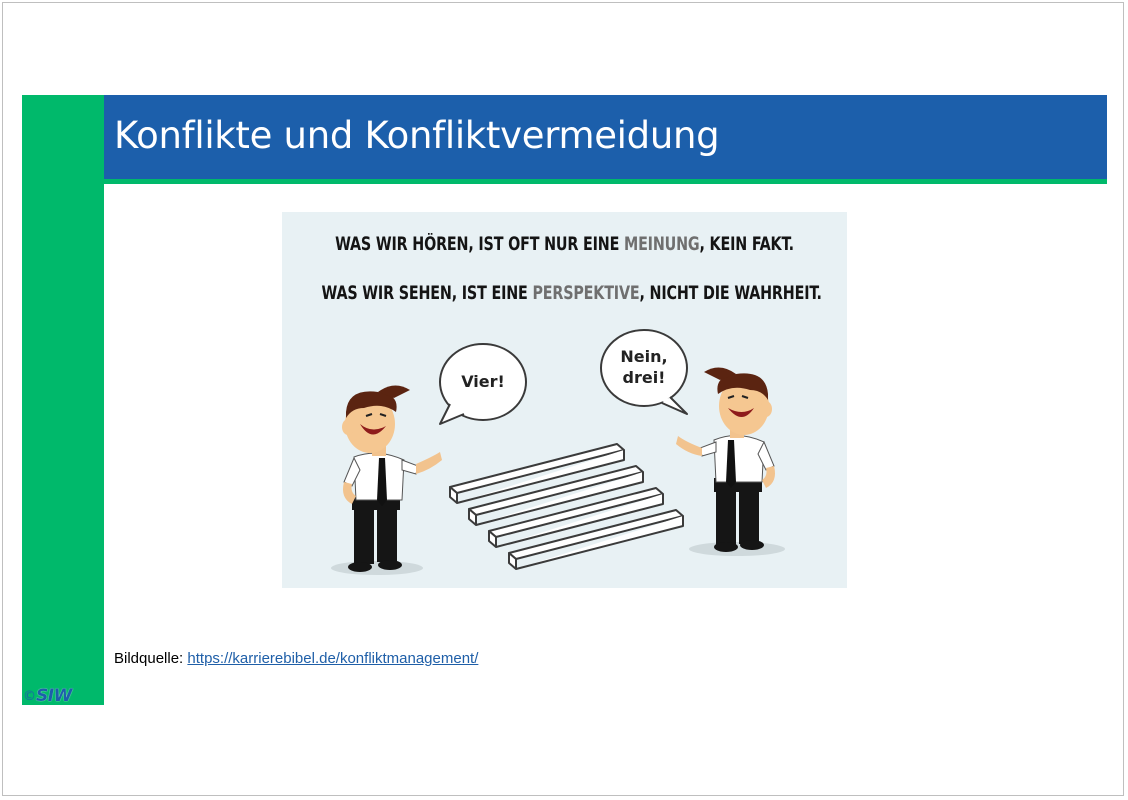 Image resolution: width=1128 pixels, height=800 pixels. Describe the element at coordinates (725, 459) in the screenshot. I see `man-right` at that location.